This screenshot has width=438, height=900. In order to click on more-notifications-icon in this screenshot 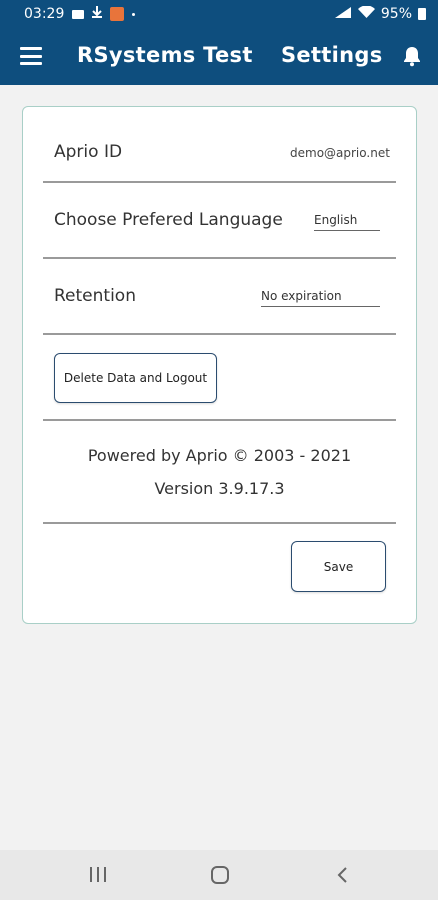, I will do `click(134, 14)`.